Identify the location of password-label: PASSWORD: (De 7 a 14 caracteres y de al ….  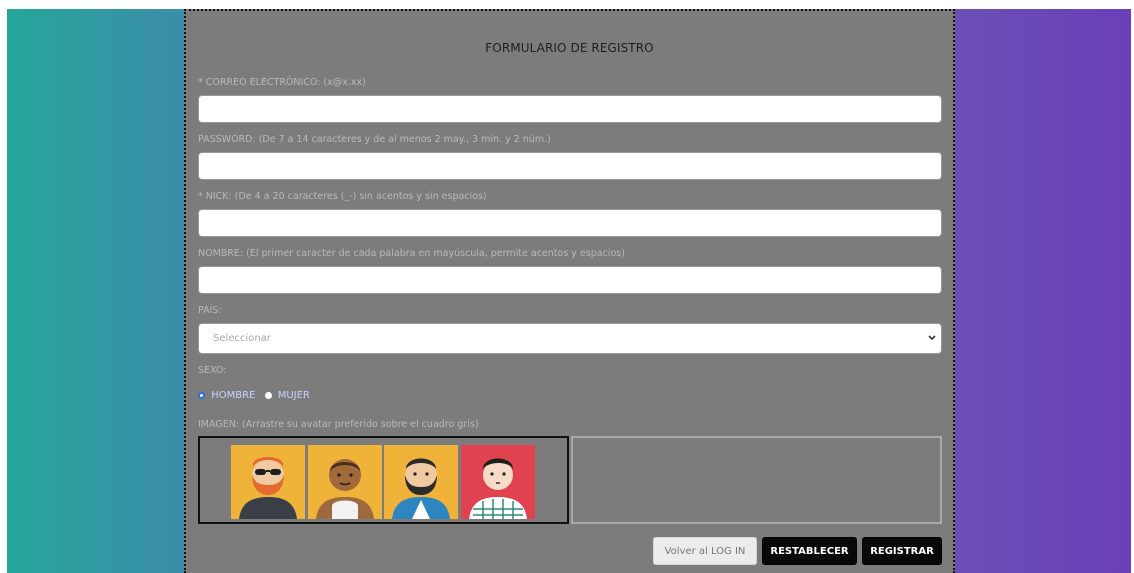
(374, 139).